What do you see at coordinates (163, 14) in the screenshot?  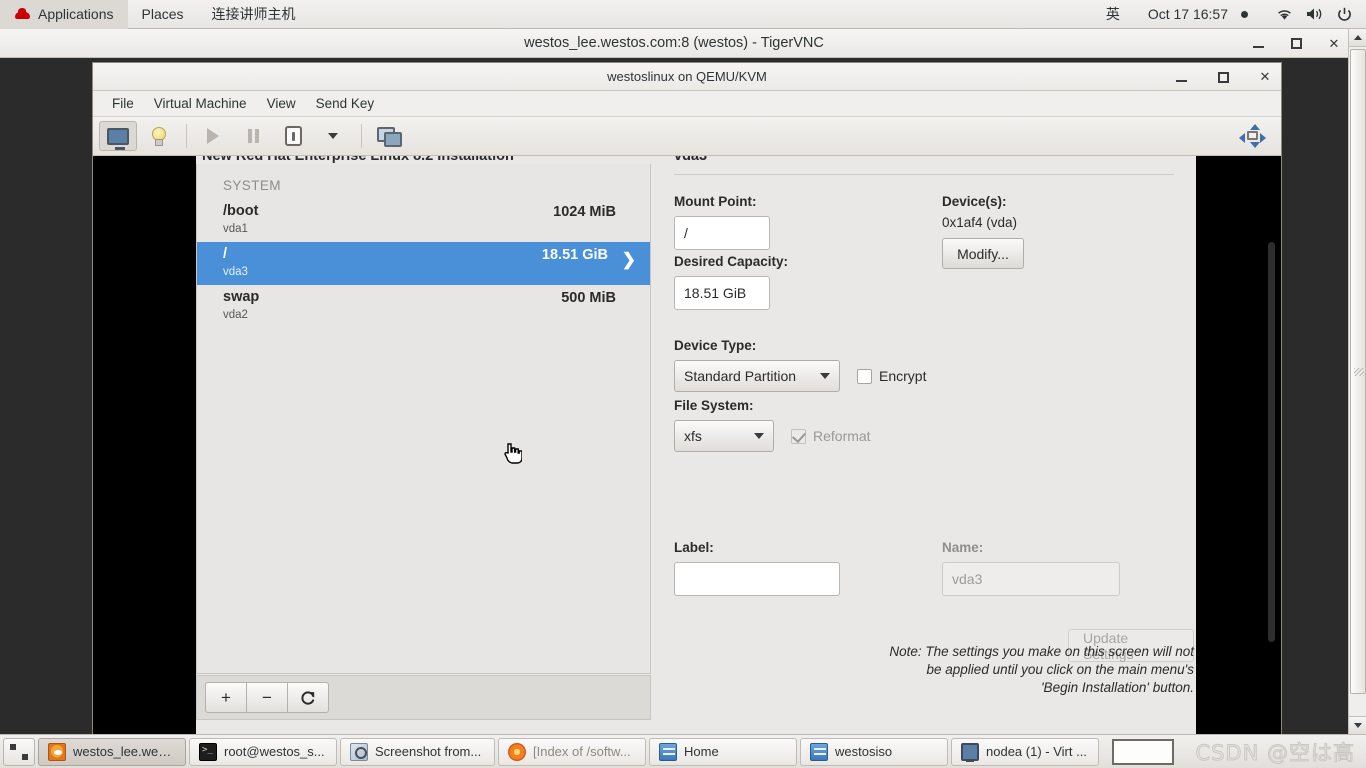 I see `places-menu: Places` at bounding box center [163, 14].